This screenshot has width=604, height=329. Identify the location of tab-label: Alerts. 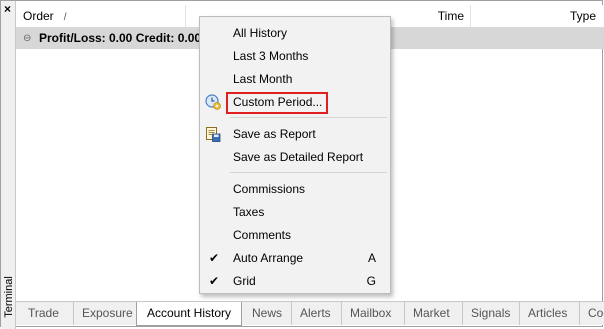
(315, 313).